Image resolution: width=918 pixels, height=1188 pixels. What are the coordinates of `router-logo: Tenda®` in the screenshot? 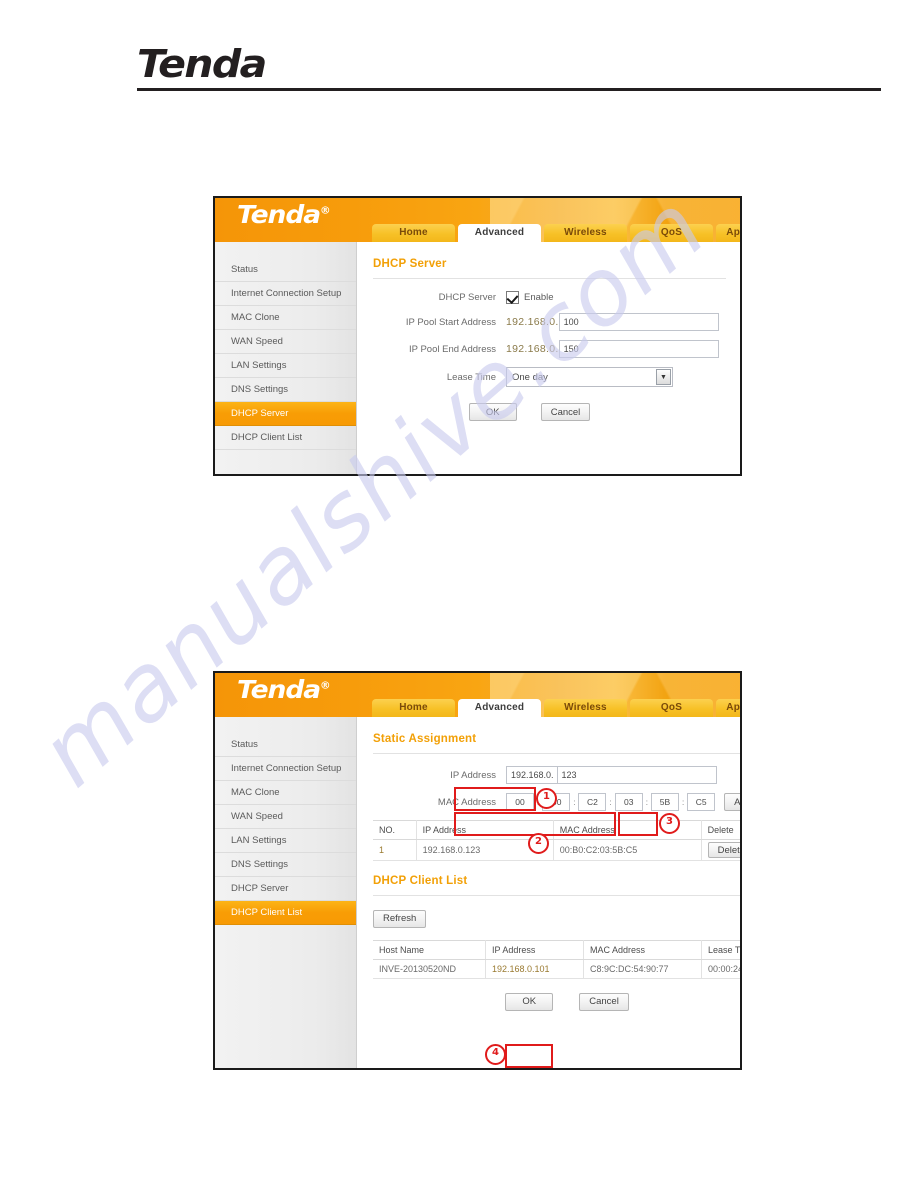 It's located at (284, 214).